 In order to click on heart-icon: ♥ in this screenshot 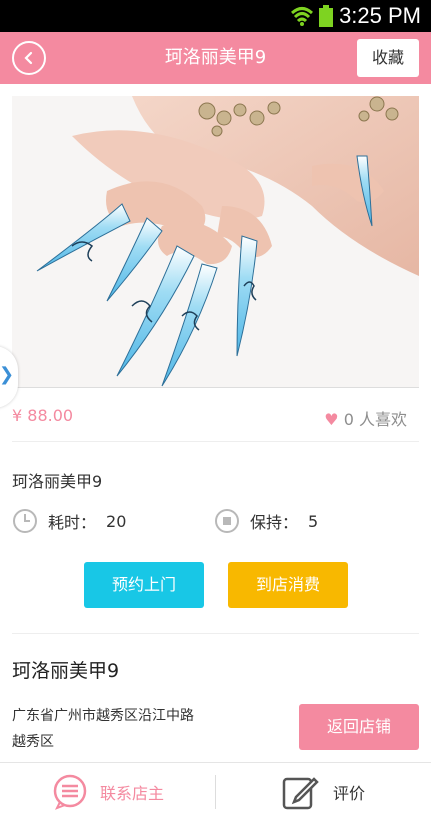, I will do `click(331, 419)`.